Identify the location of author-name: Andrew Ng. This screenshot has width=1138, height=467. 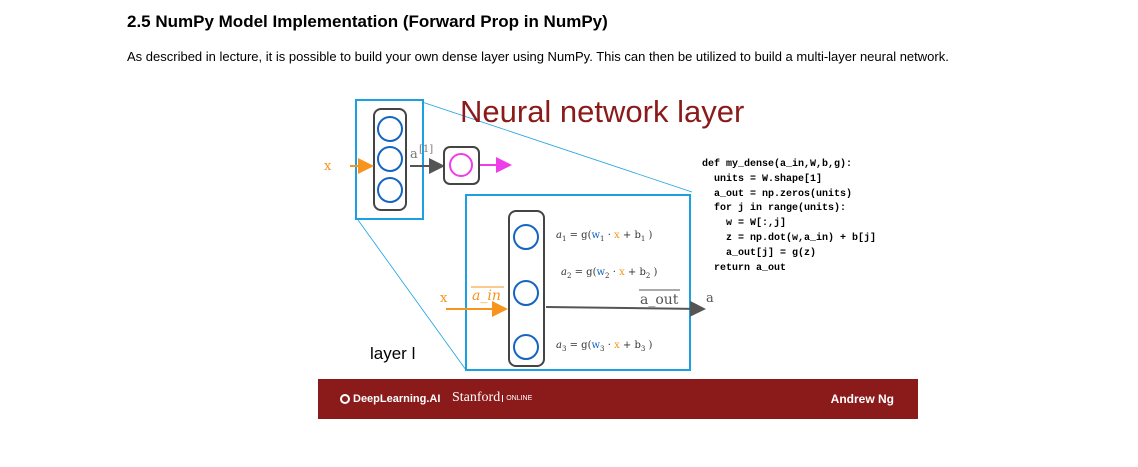
(862, 399).